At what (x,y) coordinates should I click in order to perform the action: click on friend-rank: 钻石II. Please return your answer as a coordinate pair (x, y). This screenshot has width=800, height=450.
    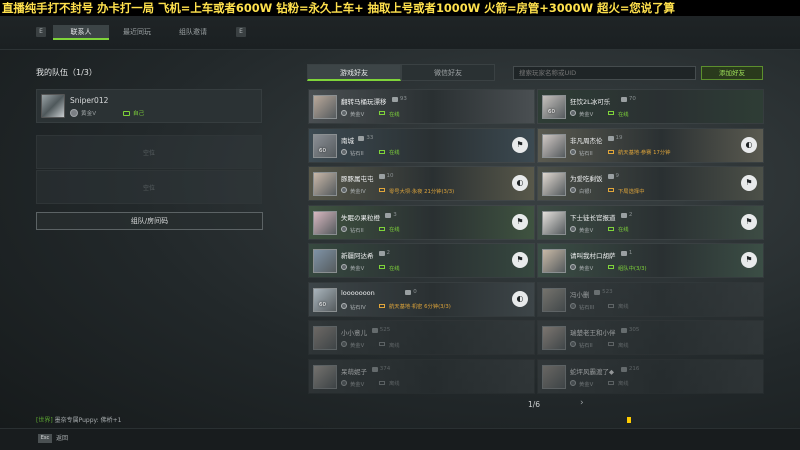
    Looking at the image, I should click on (586, 153).